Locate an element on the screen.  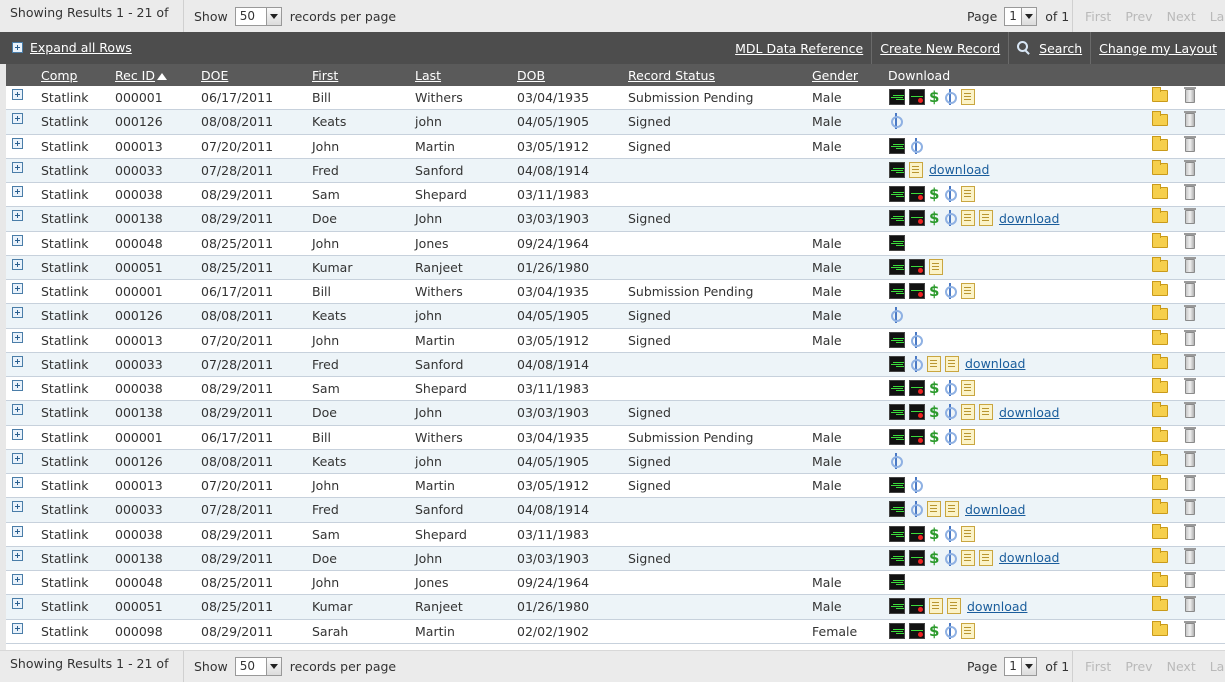
expand-all-control: Expand all Rows is located at coordinates (72, 47).